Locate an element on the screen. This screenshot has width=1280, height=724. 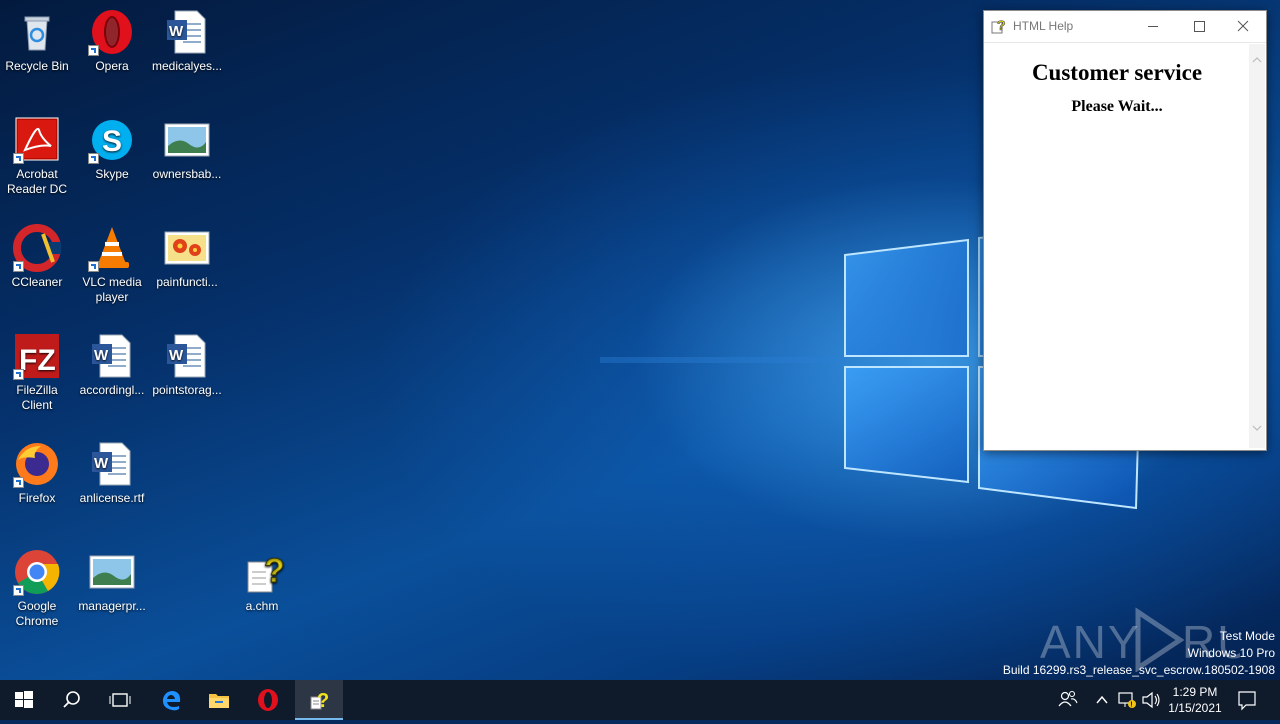
desktop-icon-firefox: Firefox is located at coordinates (37, 473).